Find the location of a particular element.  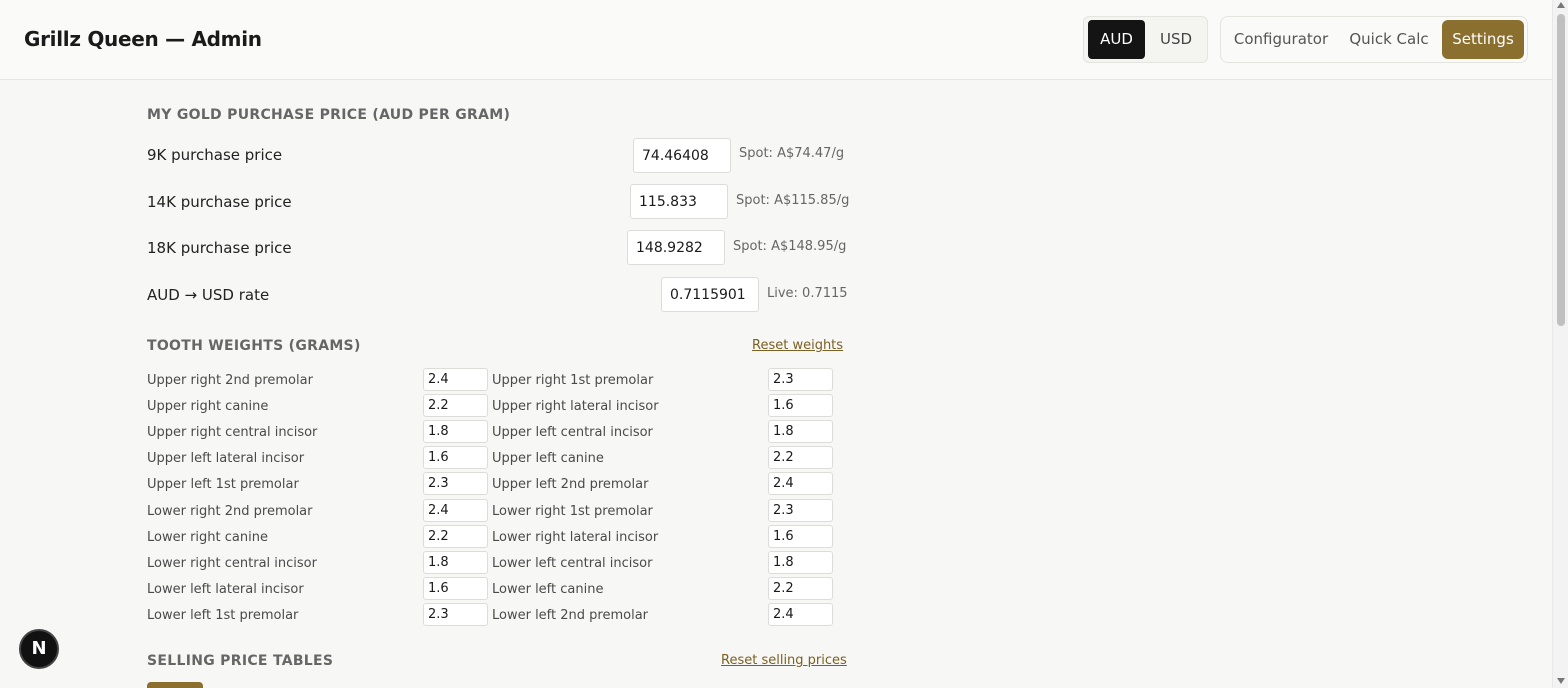

tooth-weight-label: Upper left 1st premolar is located at coordinates (223, 485).